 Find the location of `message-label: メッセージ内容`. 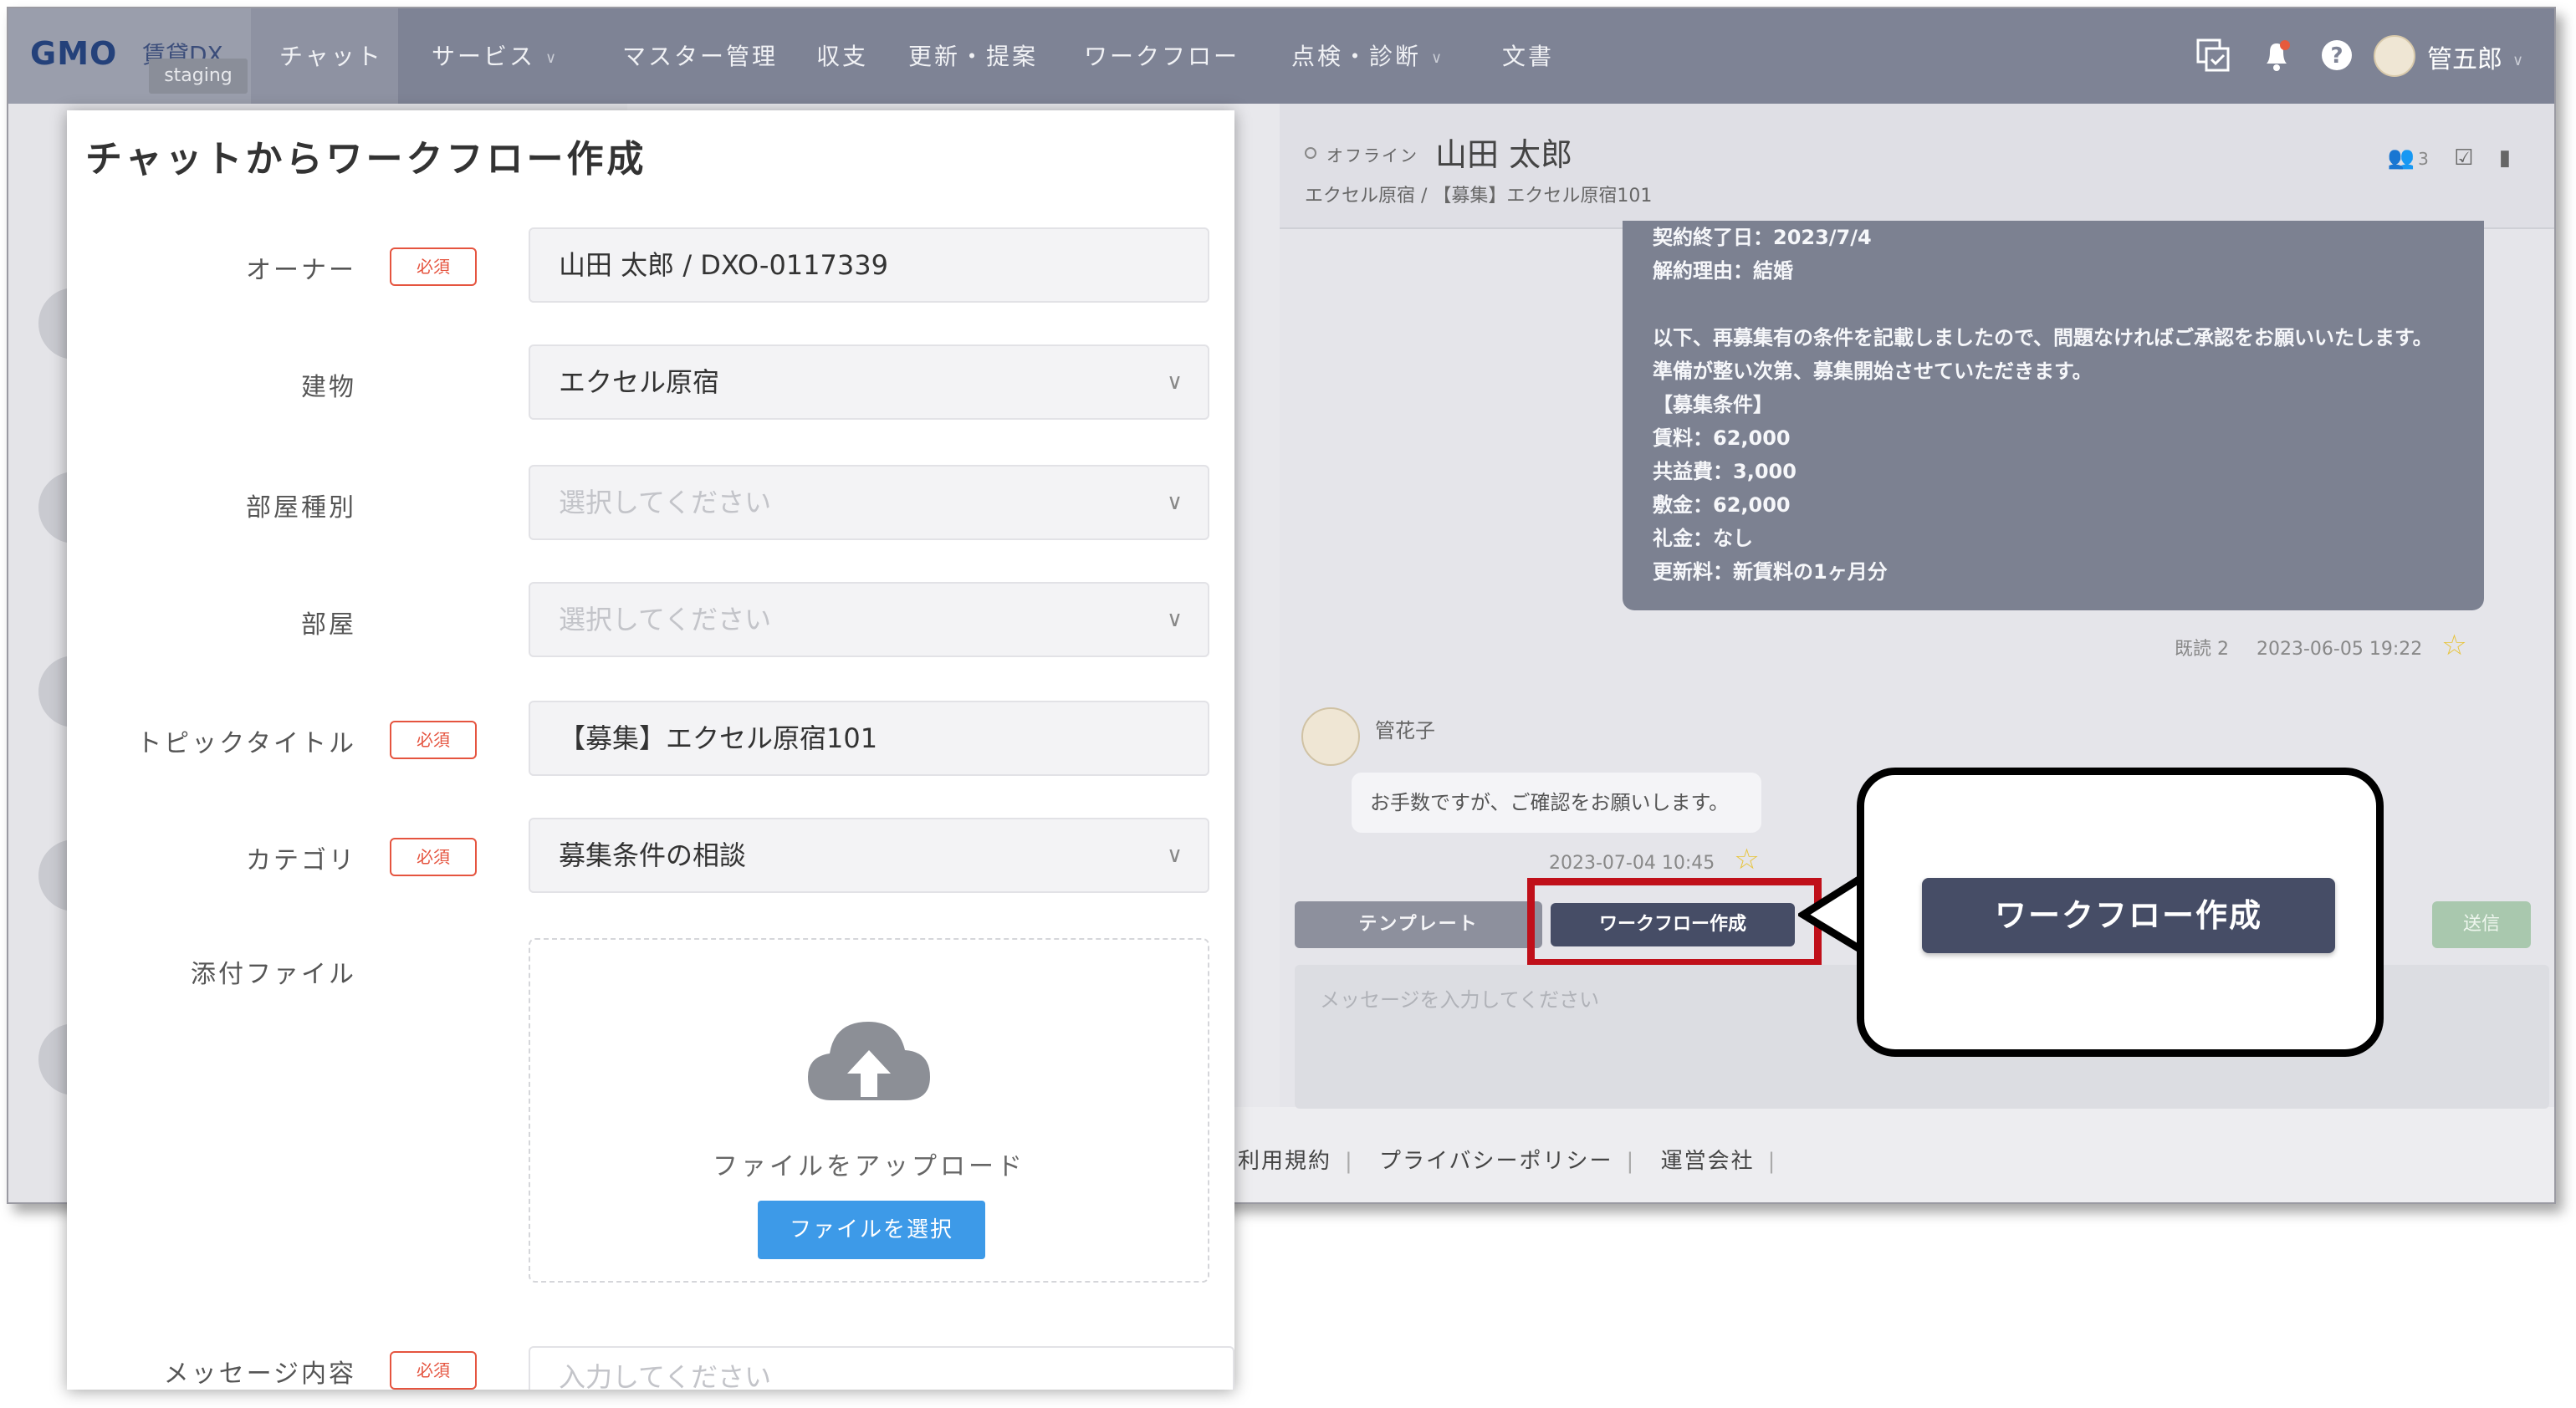

message-label: メッセージ内容 is located at coordinates (259, 1374).